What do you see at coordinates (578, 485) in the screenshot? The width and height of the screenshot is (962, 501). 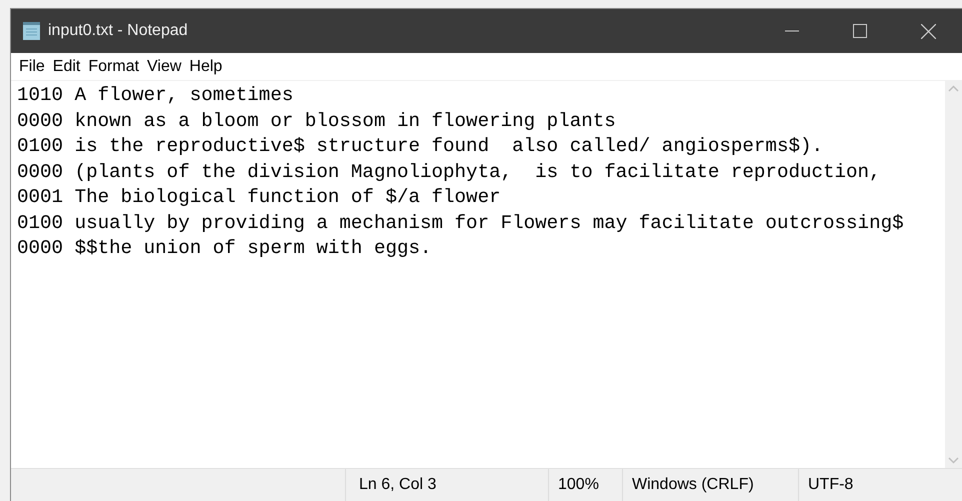 I see `zoom-level: 100%` at bounding box center [578, 485].